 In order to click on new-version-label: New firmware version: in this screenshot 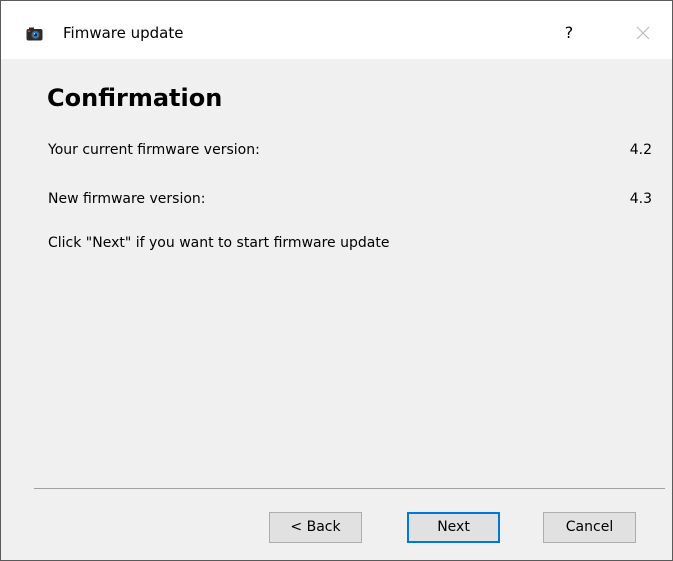, I will do `click(127, 199)`.